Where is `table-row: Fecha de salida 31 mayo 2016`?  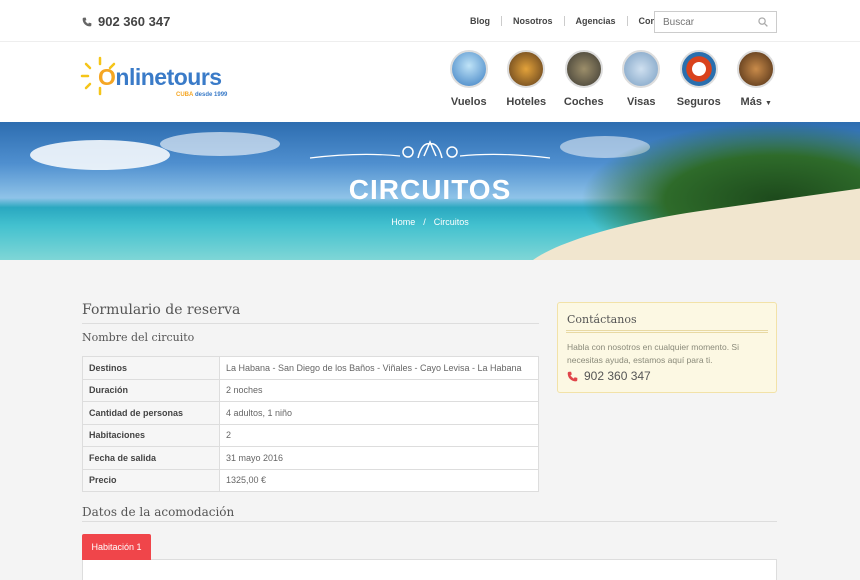
table-row: Fecha de salida 31 mayo 2016 is located at coordinates (310, 458).